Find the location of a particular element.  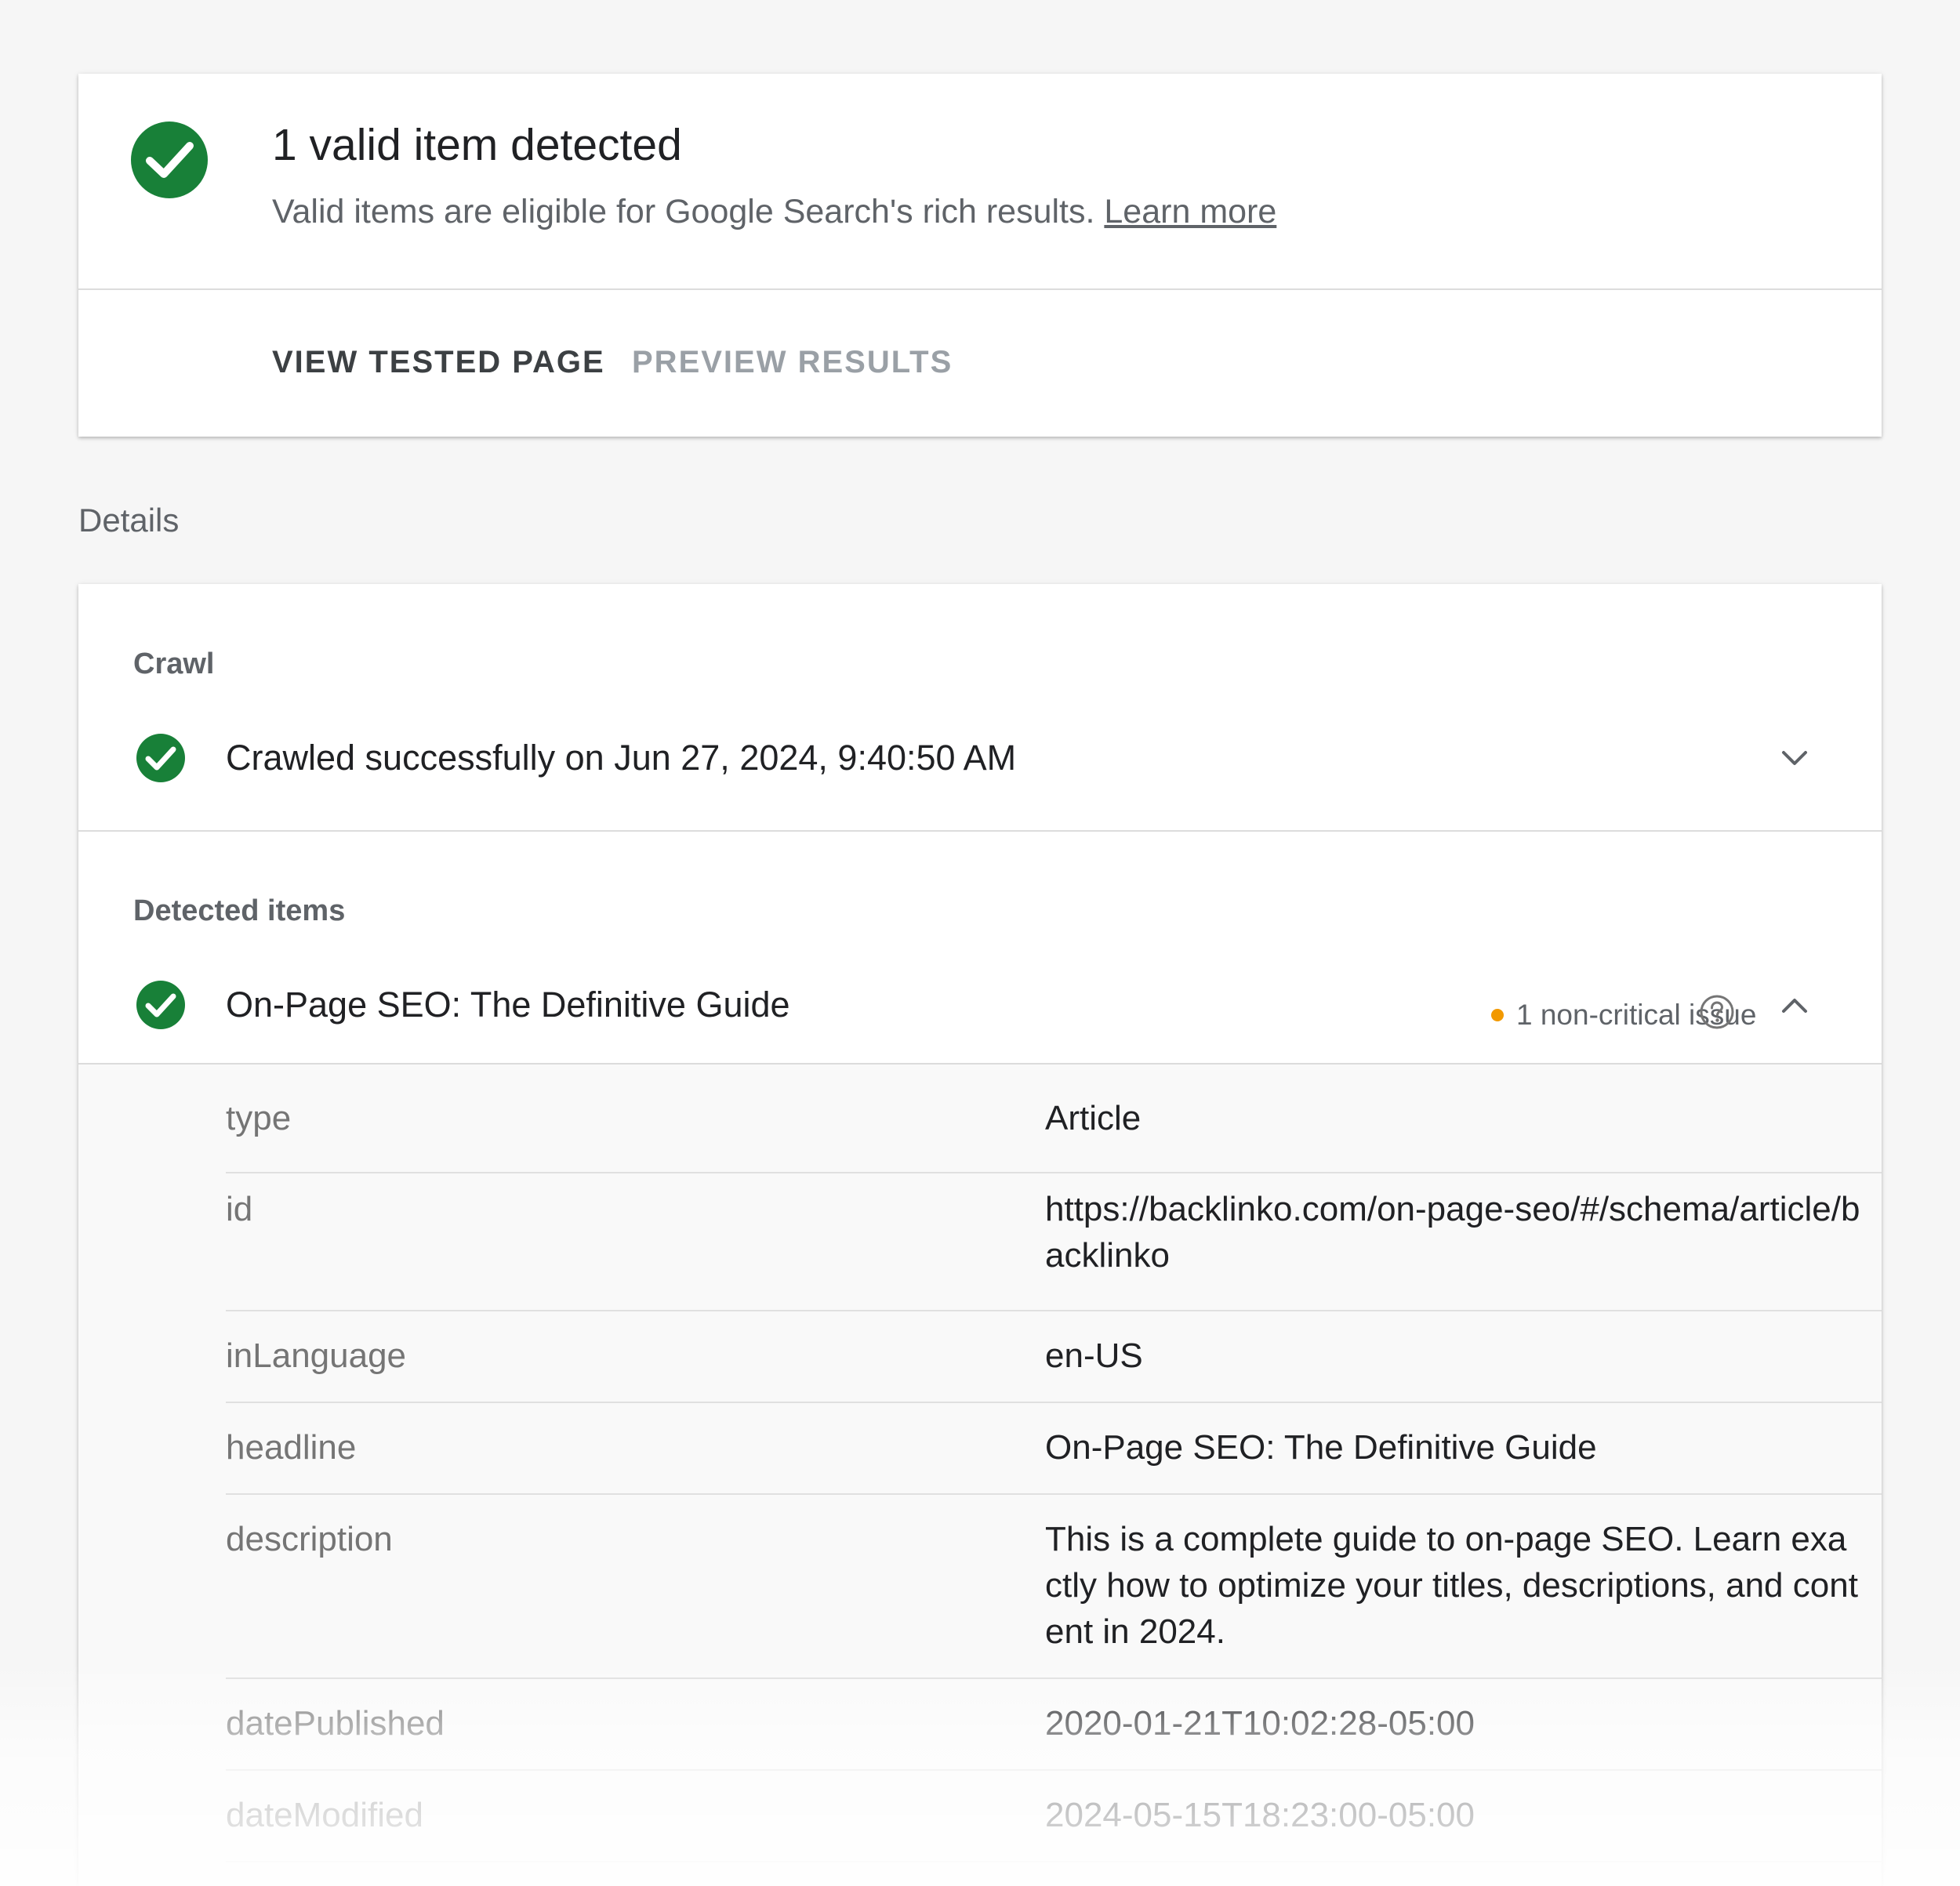

property-key: id is located at coordinates (239, 1209).